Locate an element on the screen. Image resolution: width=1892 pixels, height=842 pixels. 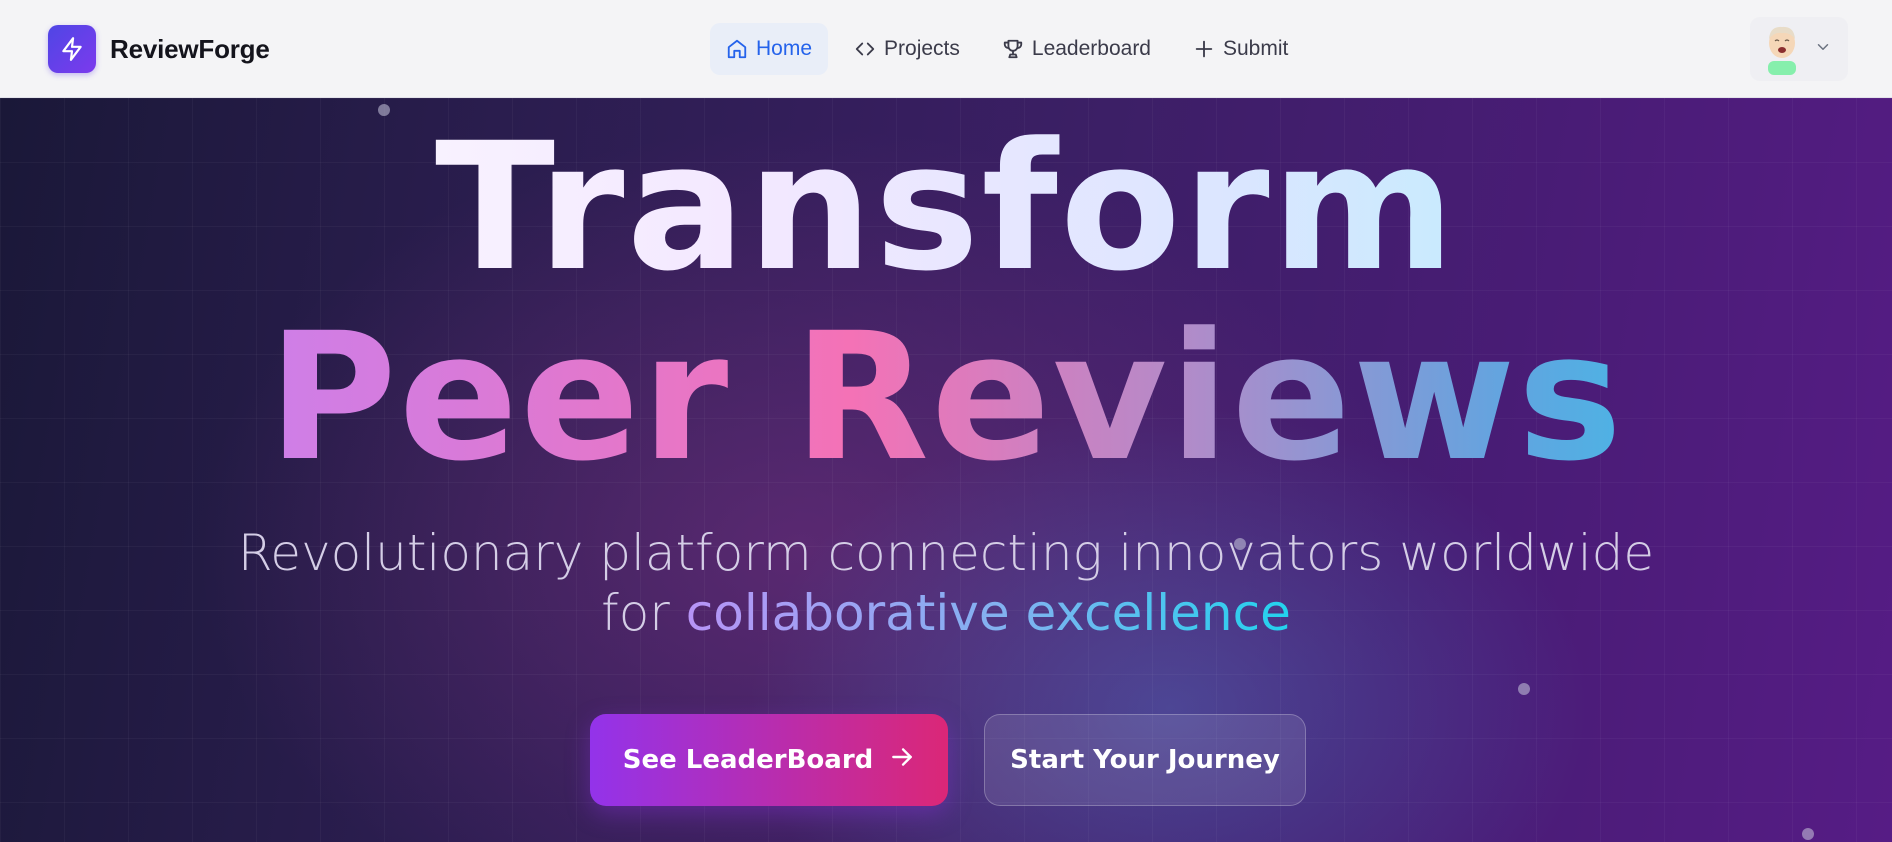
nav-item-leaderboard: Leaderboard is located at coordinates (1076, 49).